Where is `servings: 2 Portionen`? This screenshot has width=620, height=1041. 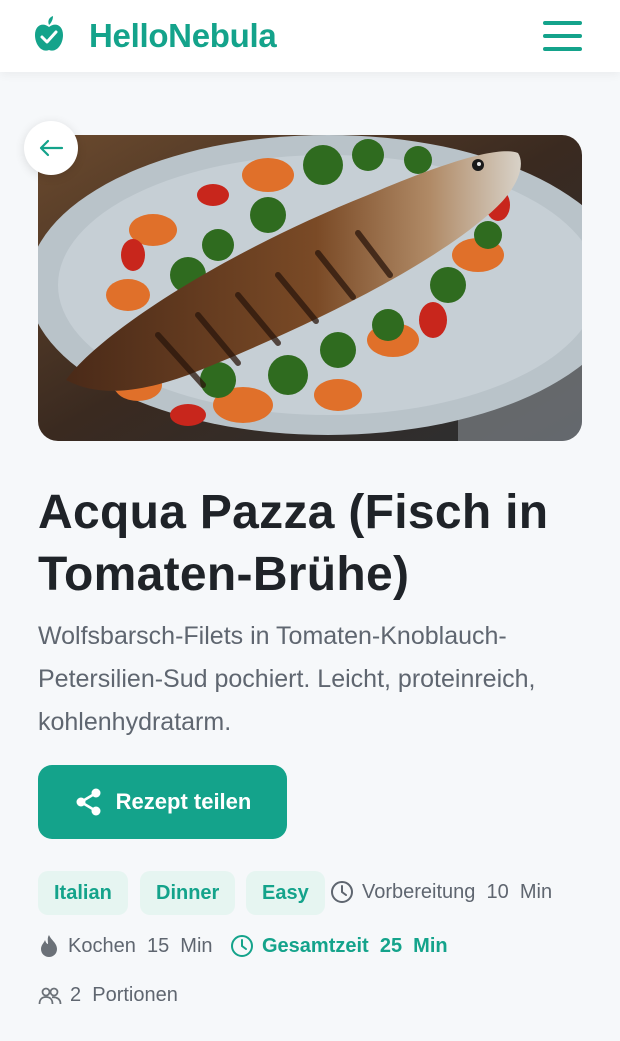
servings: 2 Portionen is located at coordinates (108, 995).